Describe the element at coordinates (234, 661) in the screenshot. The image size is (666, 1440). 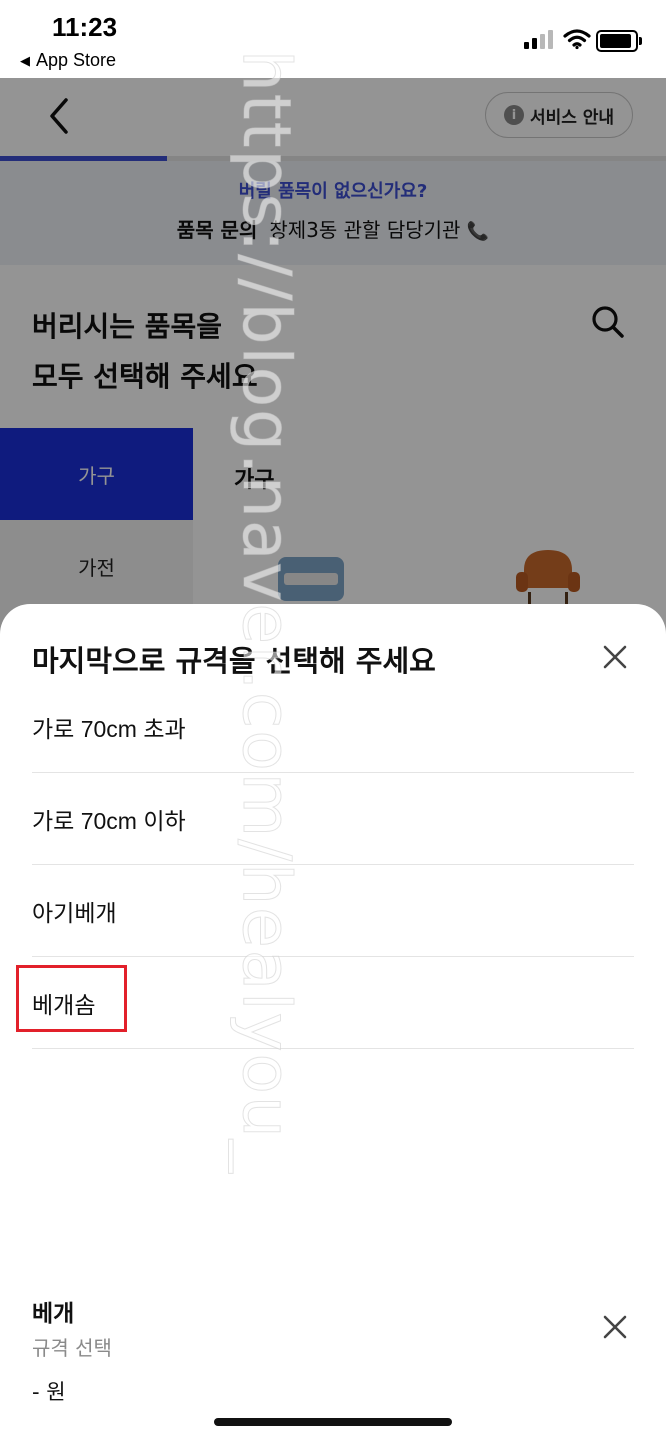
I see `sheet-title: 마지막으로 규격을 선택해 주세요` at that location.